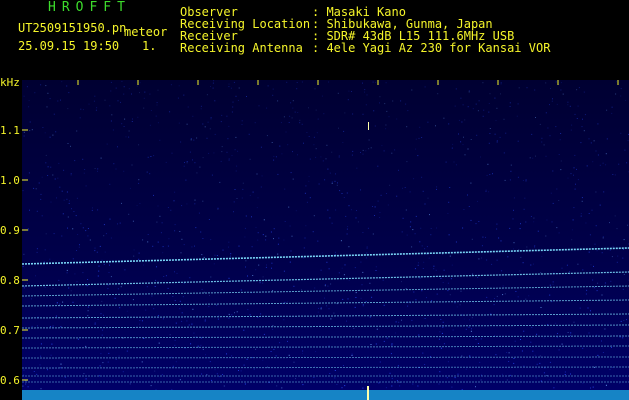 The image size is (629, 400). What do you see at coordinates (325, 395) in the screenshot?
I see `noise-floor-band` at bounding box center [325, 395].